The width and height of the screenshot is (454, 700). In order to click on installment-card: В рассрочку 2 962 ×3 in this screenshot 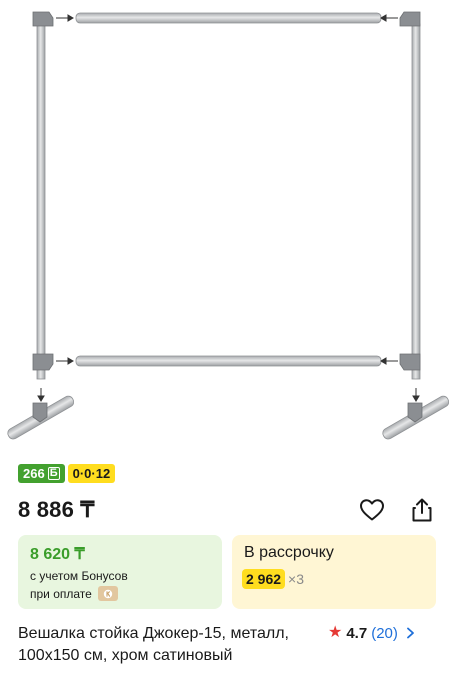, I will do `click(334, 572)`.